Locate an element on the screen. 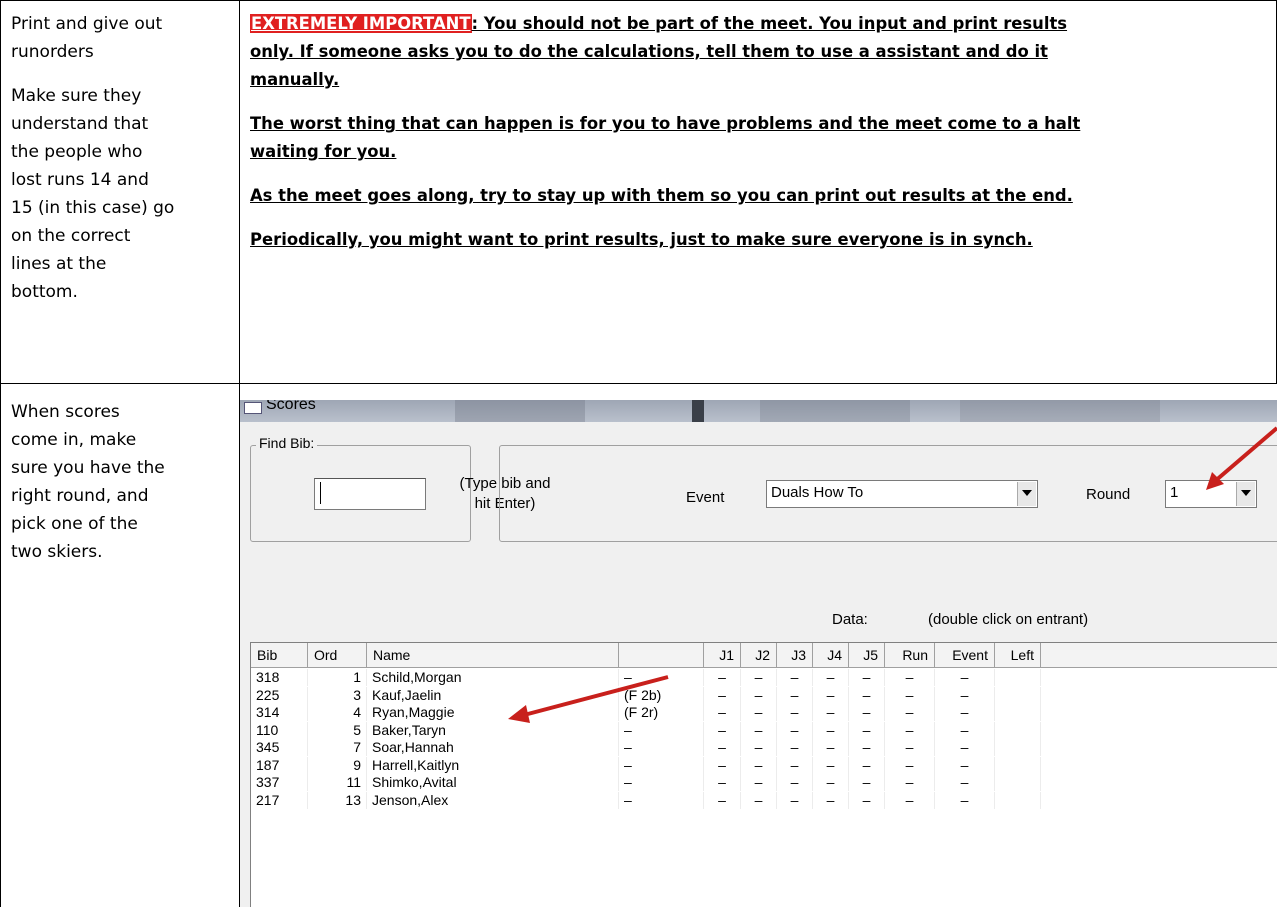 This screenshot has height=907, width=1277. line: understand that is located at coordinates (80, 124).